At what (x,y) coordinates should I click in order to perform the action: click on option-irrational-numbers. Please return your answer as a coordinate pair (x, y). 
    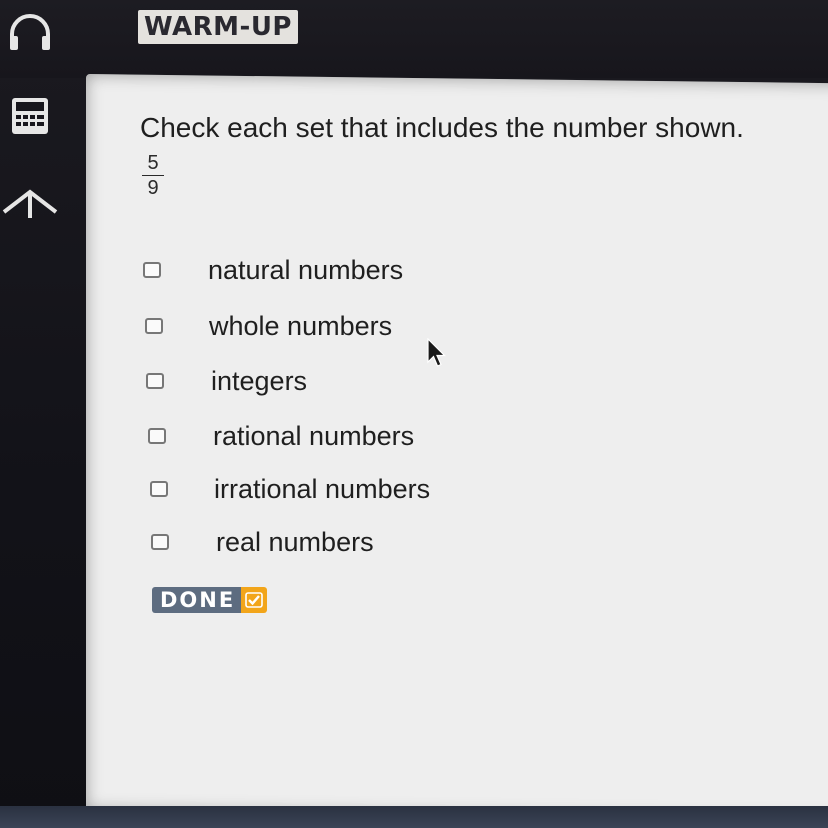
    Looking at the image, I should click on (159, 489).